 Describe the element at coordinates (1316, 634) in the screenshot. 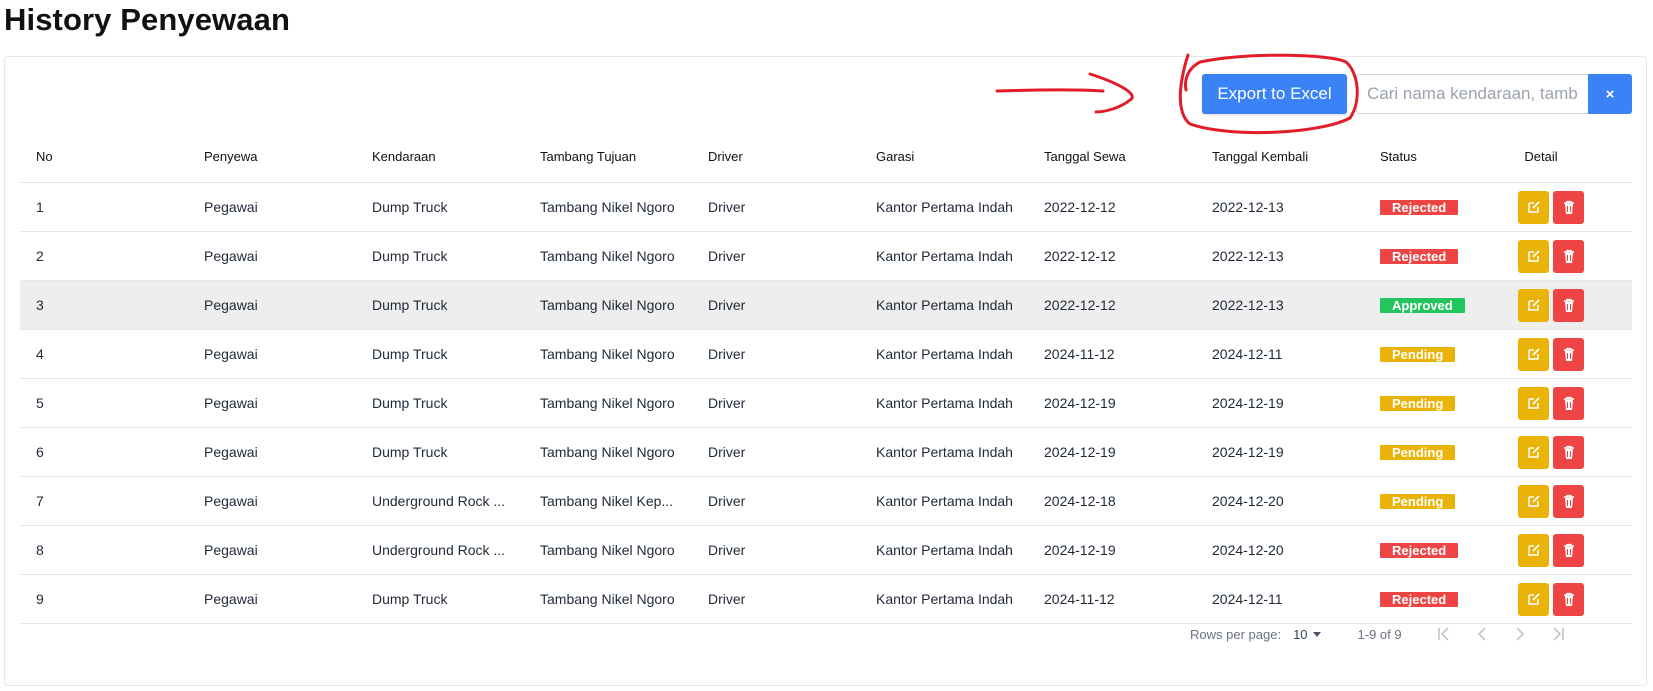

I see `caret-down-icon` at that location.